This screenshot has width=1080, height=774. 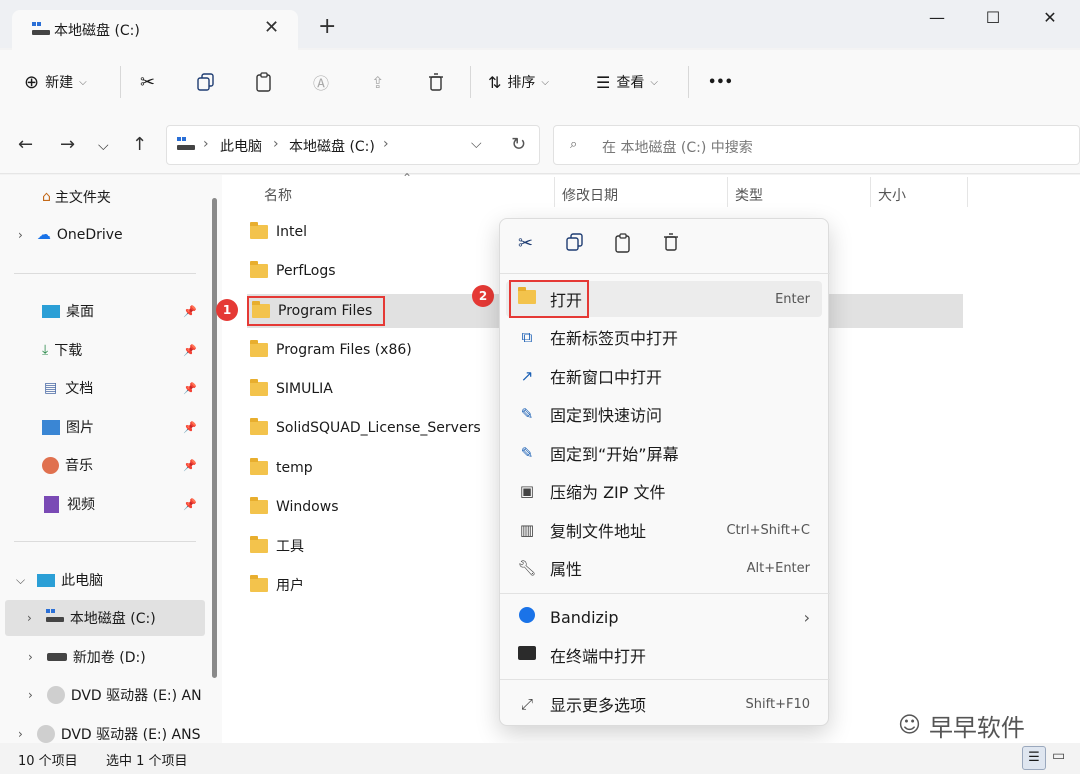 What do you see at coordinates (321, 82) in the screenshot?
I see `rename-icon: Ⓐ` at bounding box center [321, 82].